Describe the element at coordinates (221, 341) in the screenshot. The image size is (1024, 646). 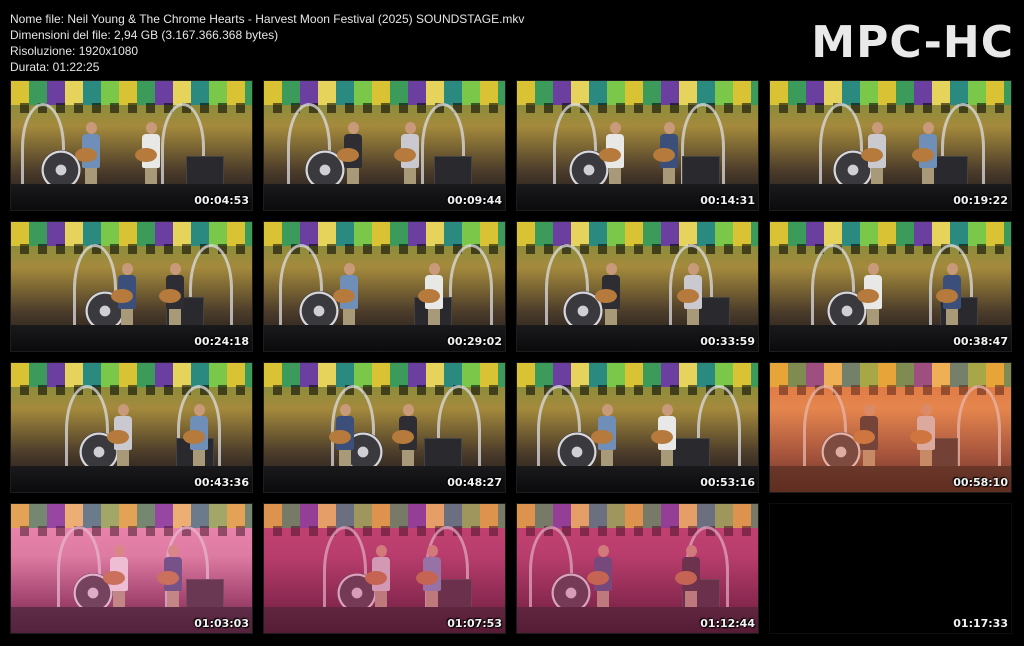
I see `timestamp-label: 00:24:18` at that location.